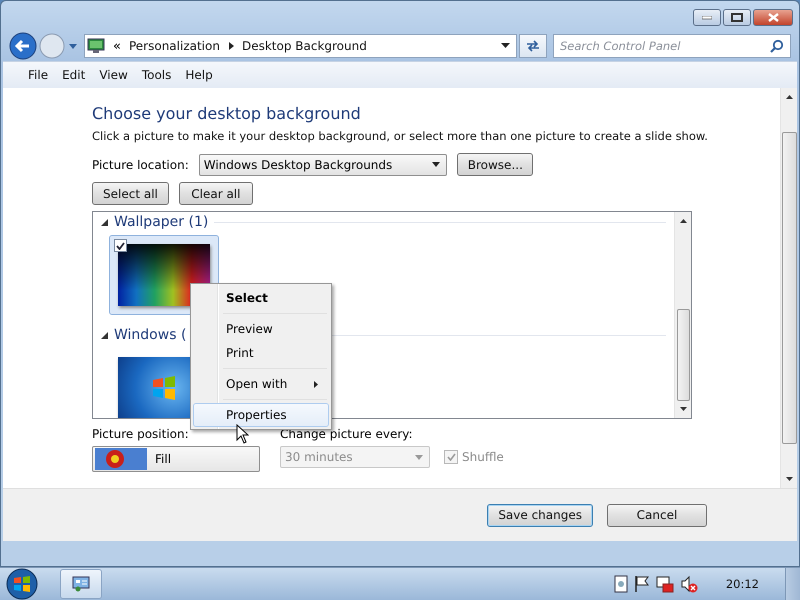 This screenshot has height=600, width=800. What do you see at coordinates (316, 384) in the screenshot?
I see `submenu-arrow-icon` at bounding box center [316, 384].